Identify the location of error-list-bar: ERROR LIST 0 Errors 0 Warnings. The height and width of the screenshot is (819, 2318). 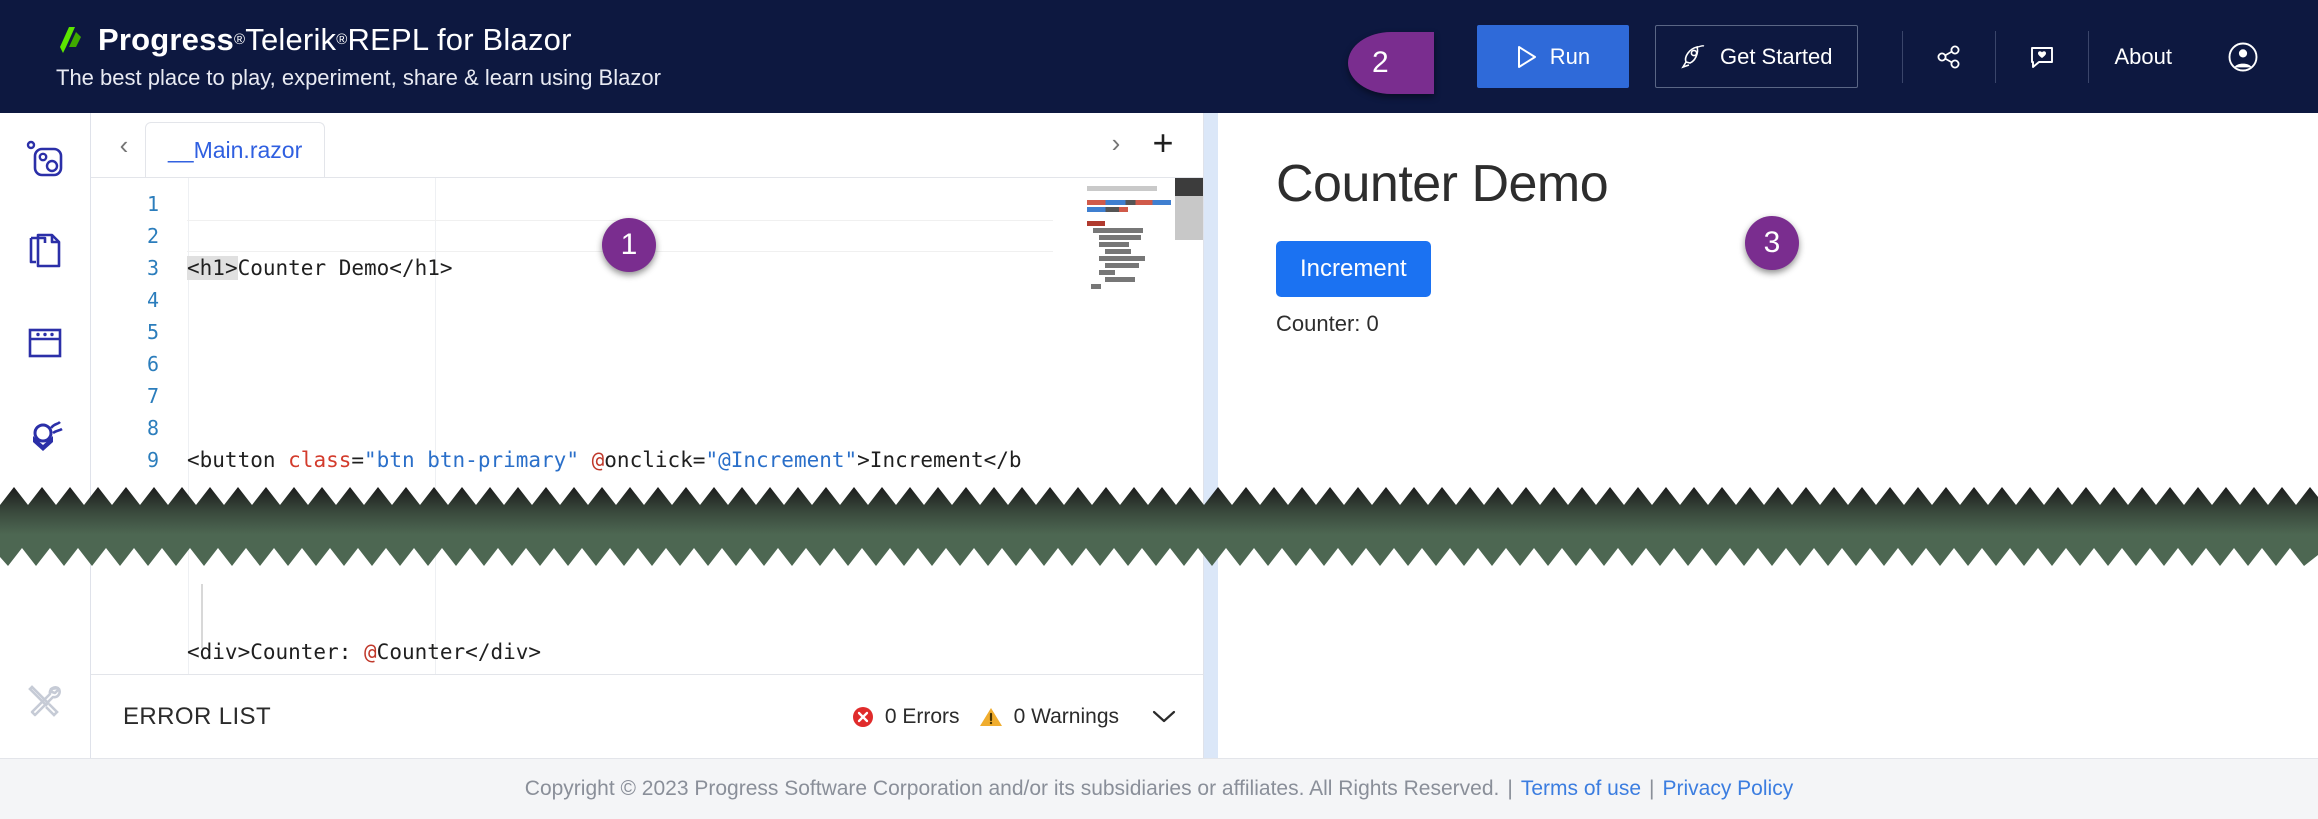
(647, 716).